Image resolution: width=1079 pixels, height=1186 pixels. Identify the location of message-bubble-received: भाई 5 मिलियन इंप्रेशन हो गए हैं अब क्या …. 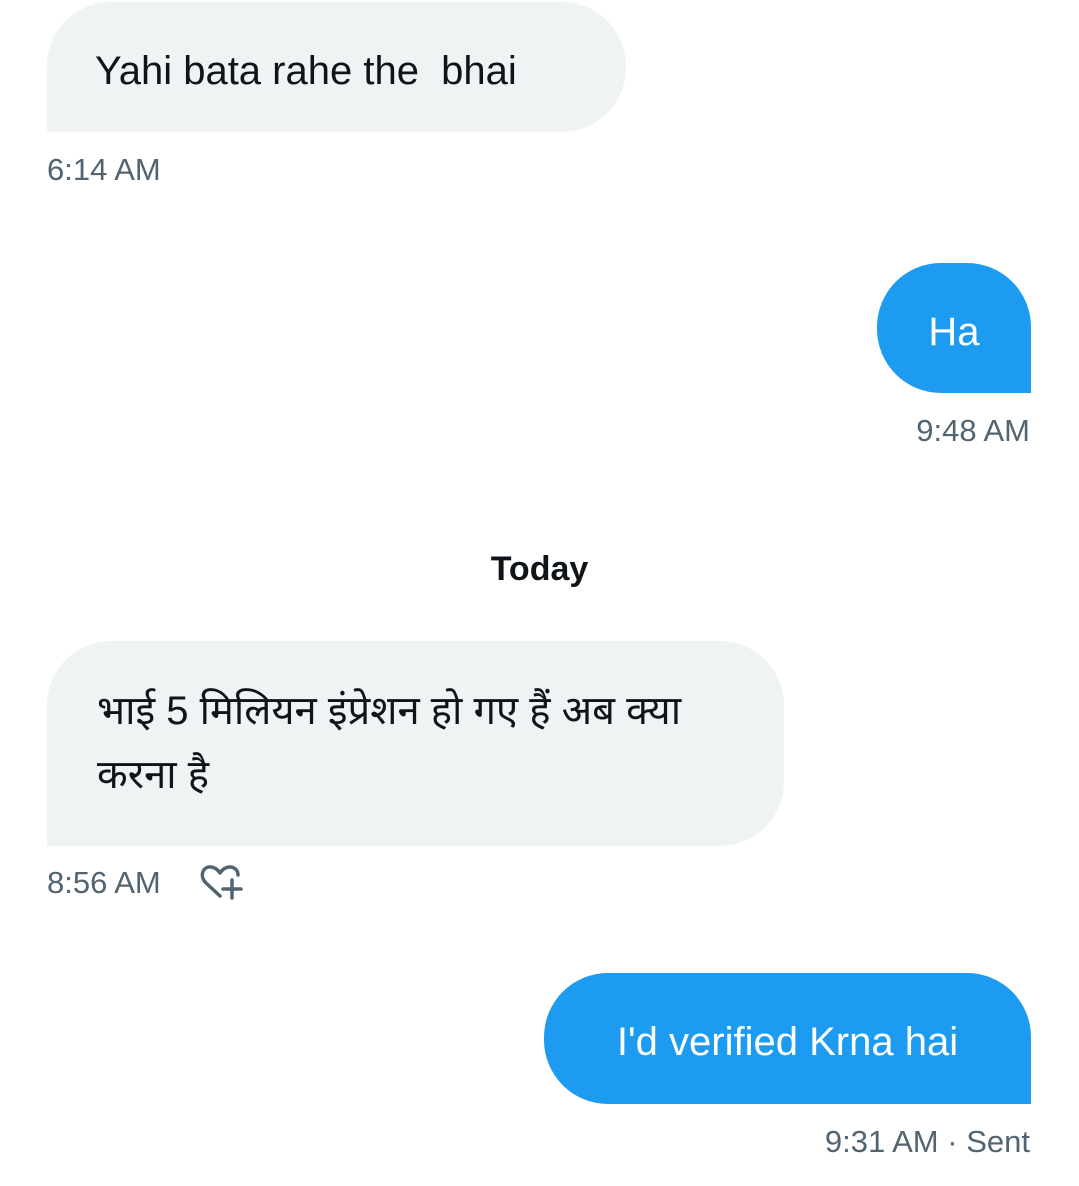
(415, 743).